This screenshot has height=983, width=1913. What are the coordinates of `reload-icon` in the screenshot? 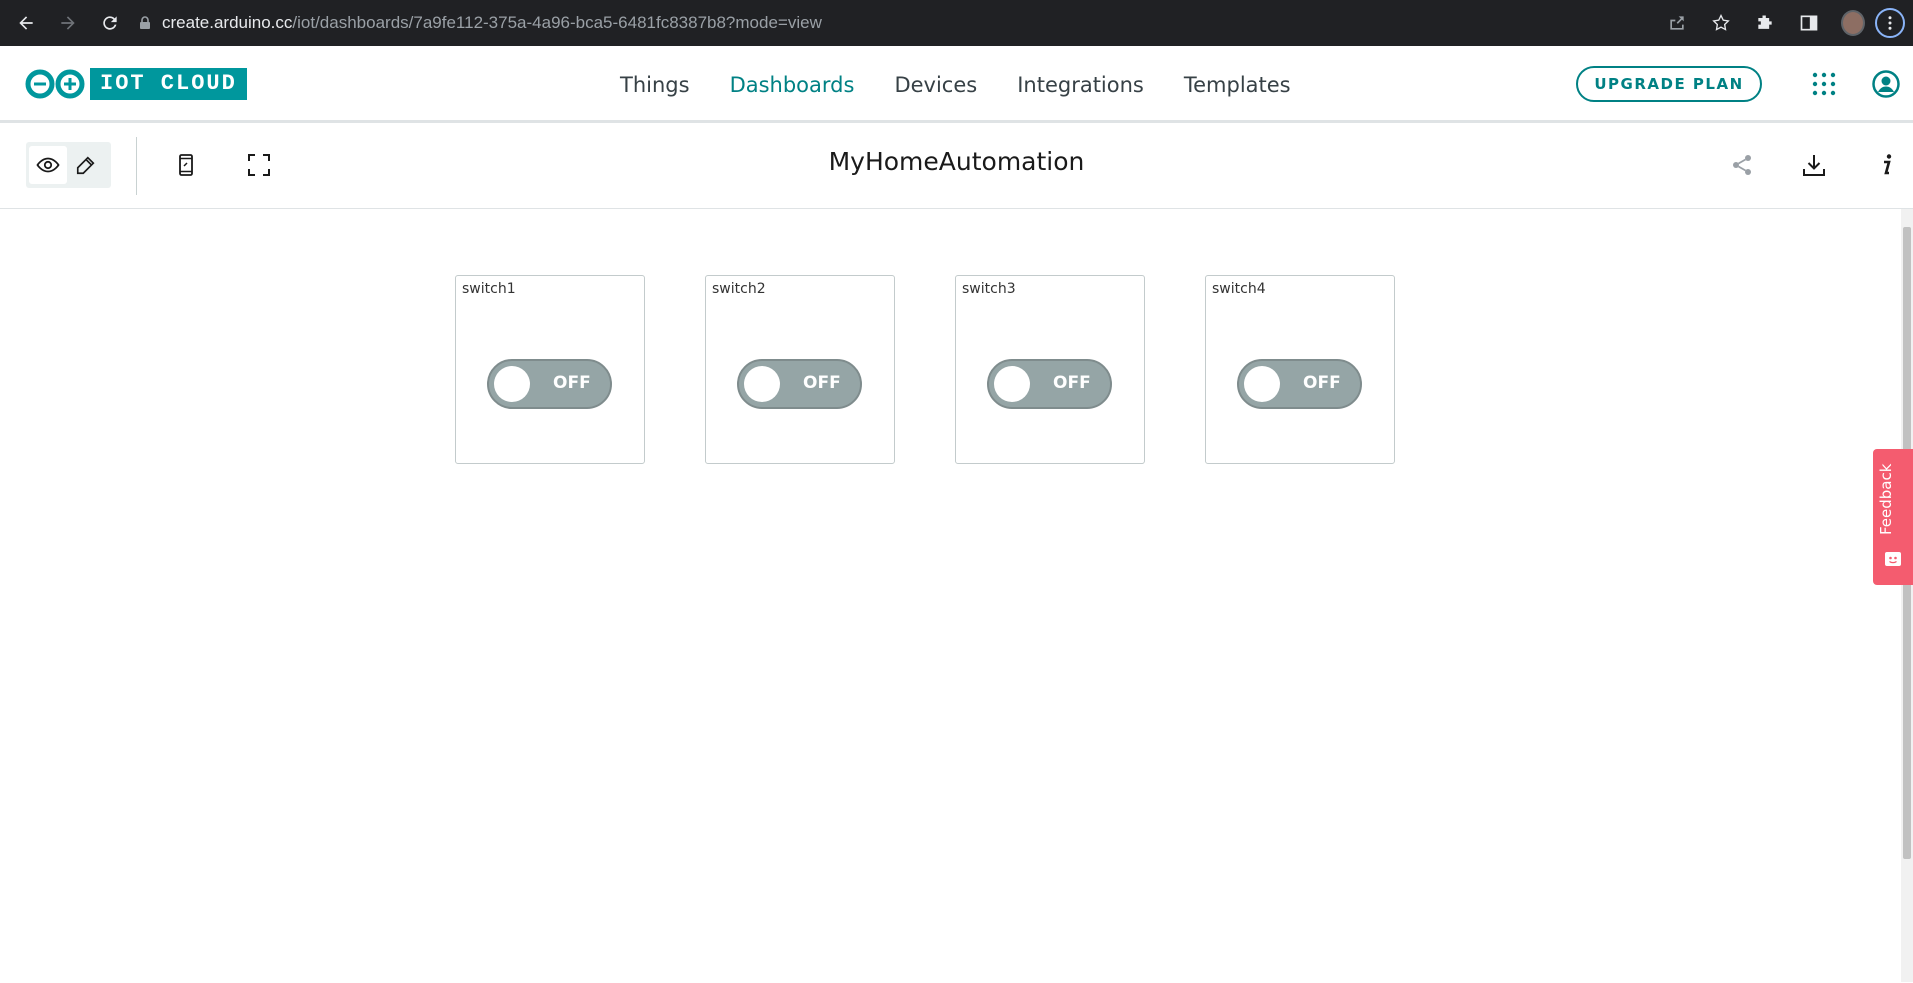 It's located at (110, 23).